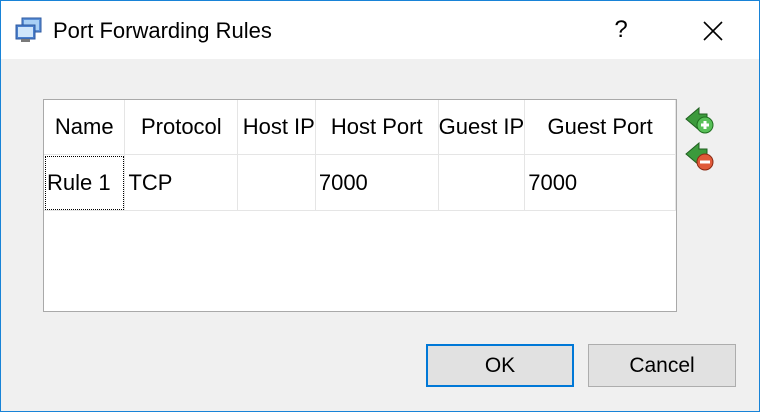  Describe the element at coordinates (377, 127) in the screenshot. I see `column-header-host-port: Host Port` at that location.